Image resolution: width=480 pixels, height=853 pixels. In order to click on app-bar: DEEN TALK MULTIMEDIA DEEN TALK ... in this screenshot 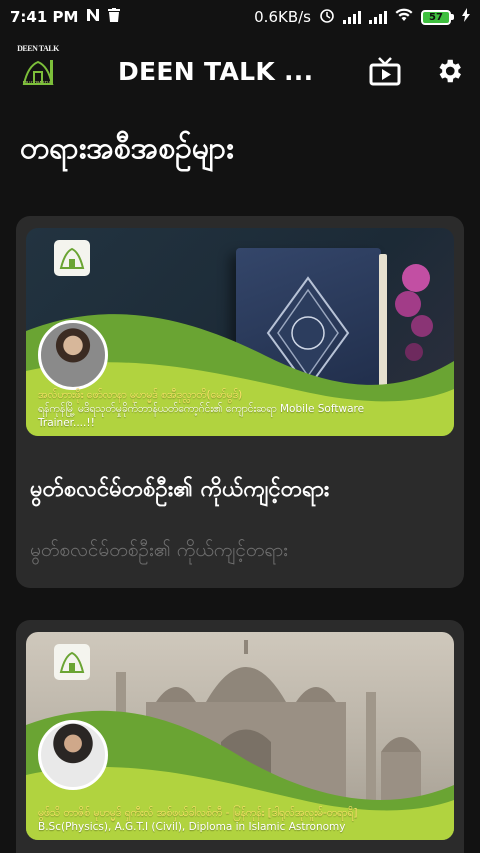, I will do `click(240, 71)`.